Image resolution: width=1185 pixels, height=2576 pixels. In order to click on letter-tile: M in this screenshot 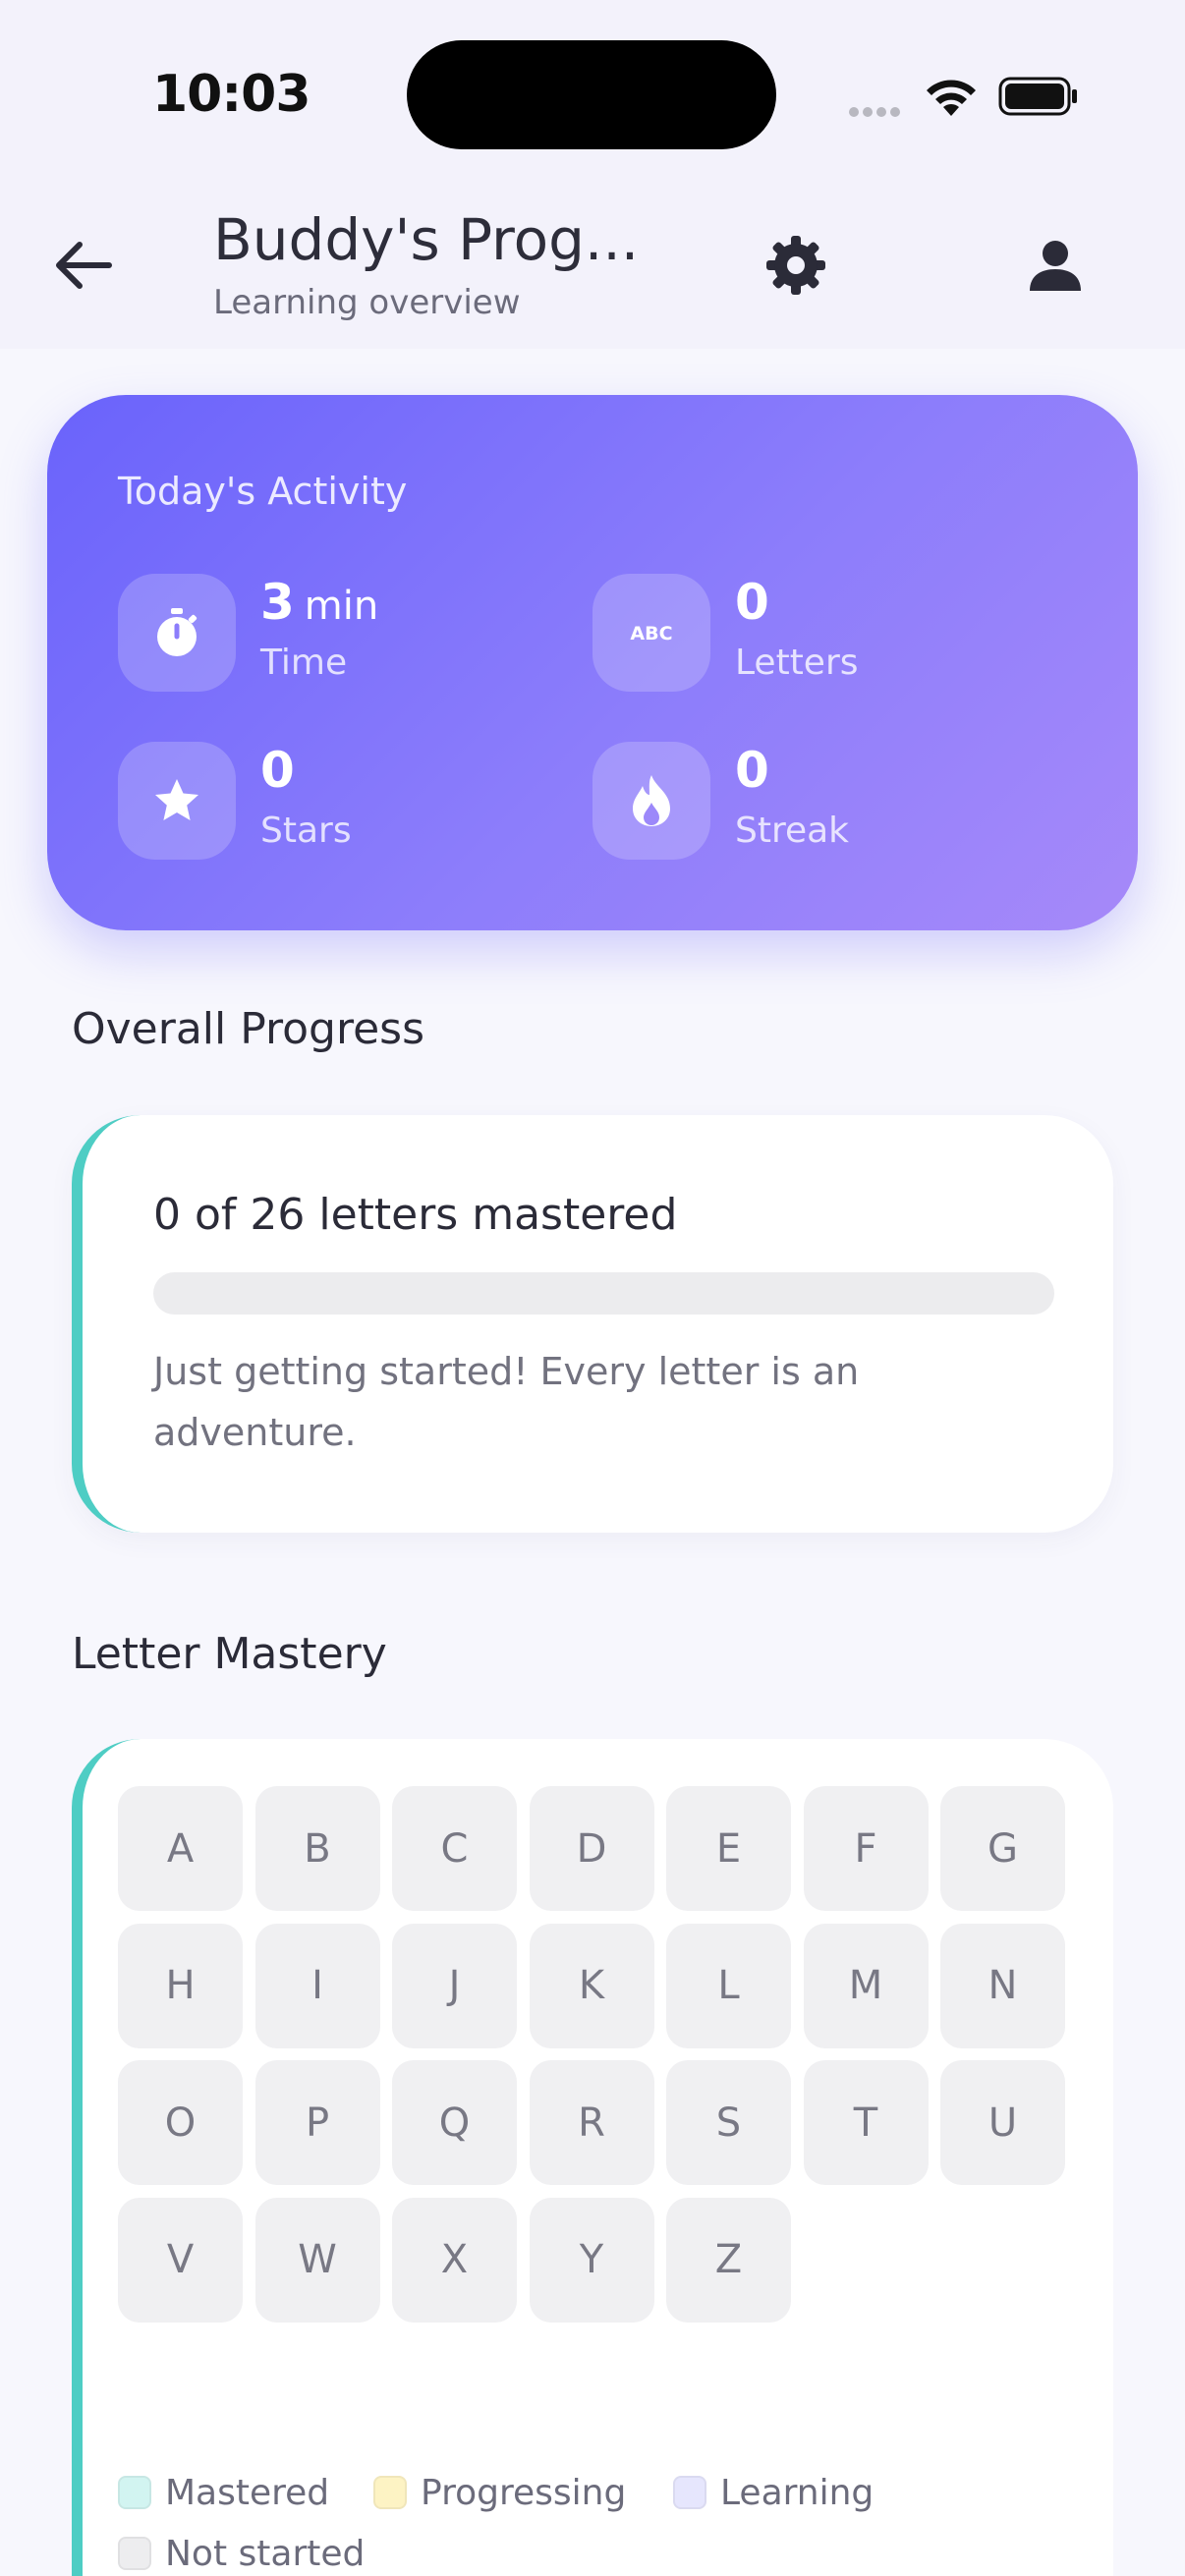, I will do `click(866, 1985)`.